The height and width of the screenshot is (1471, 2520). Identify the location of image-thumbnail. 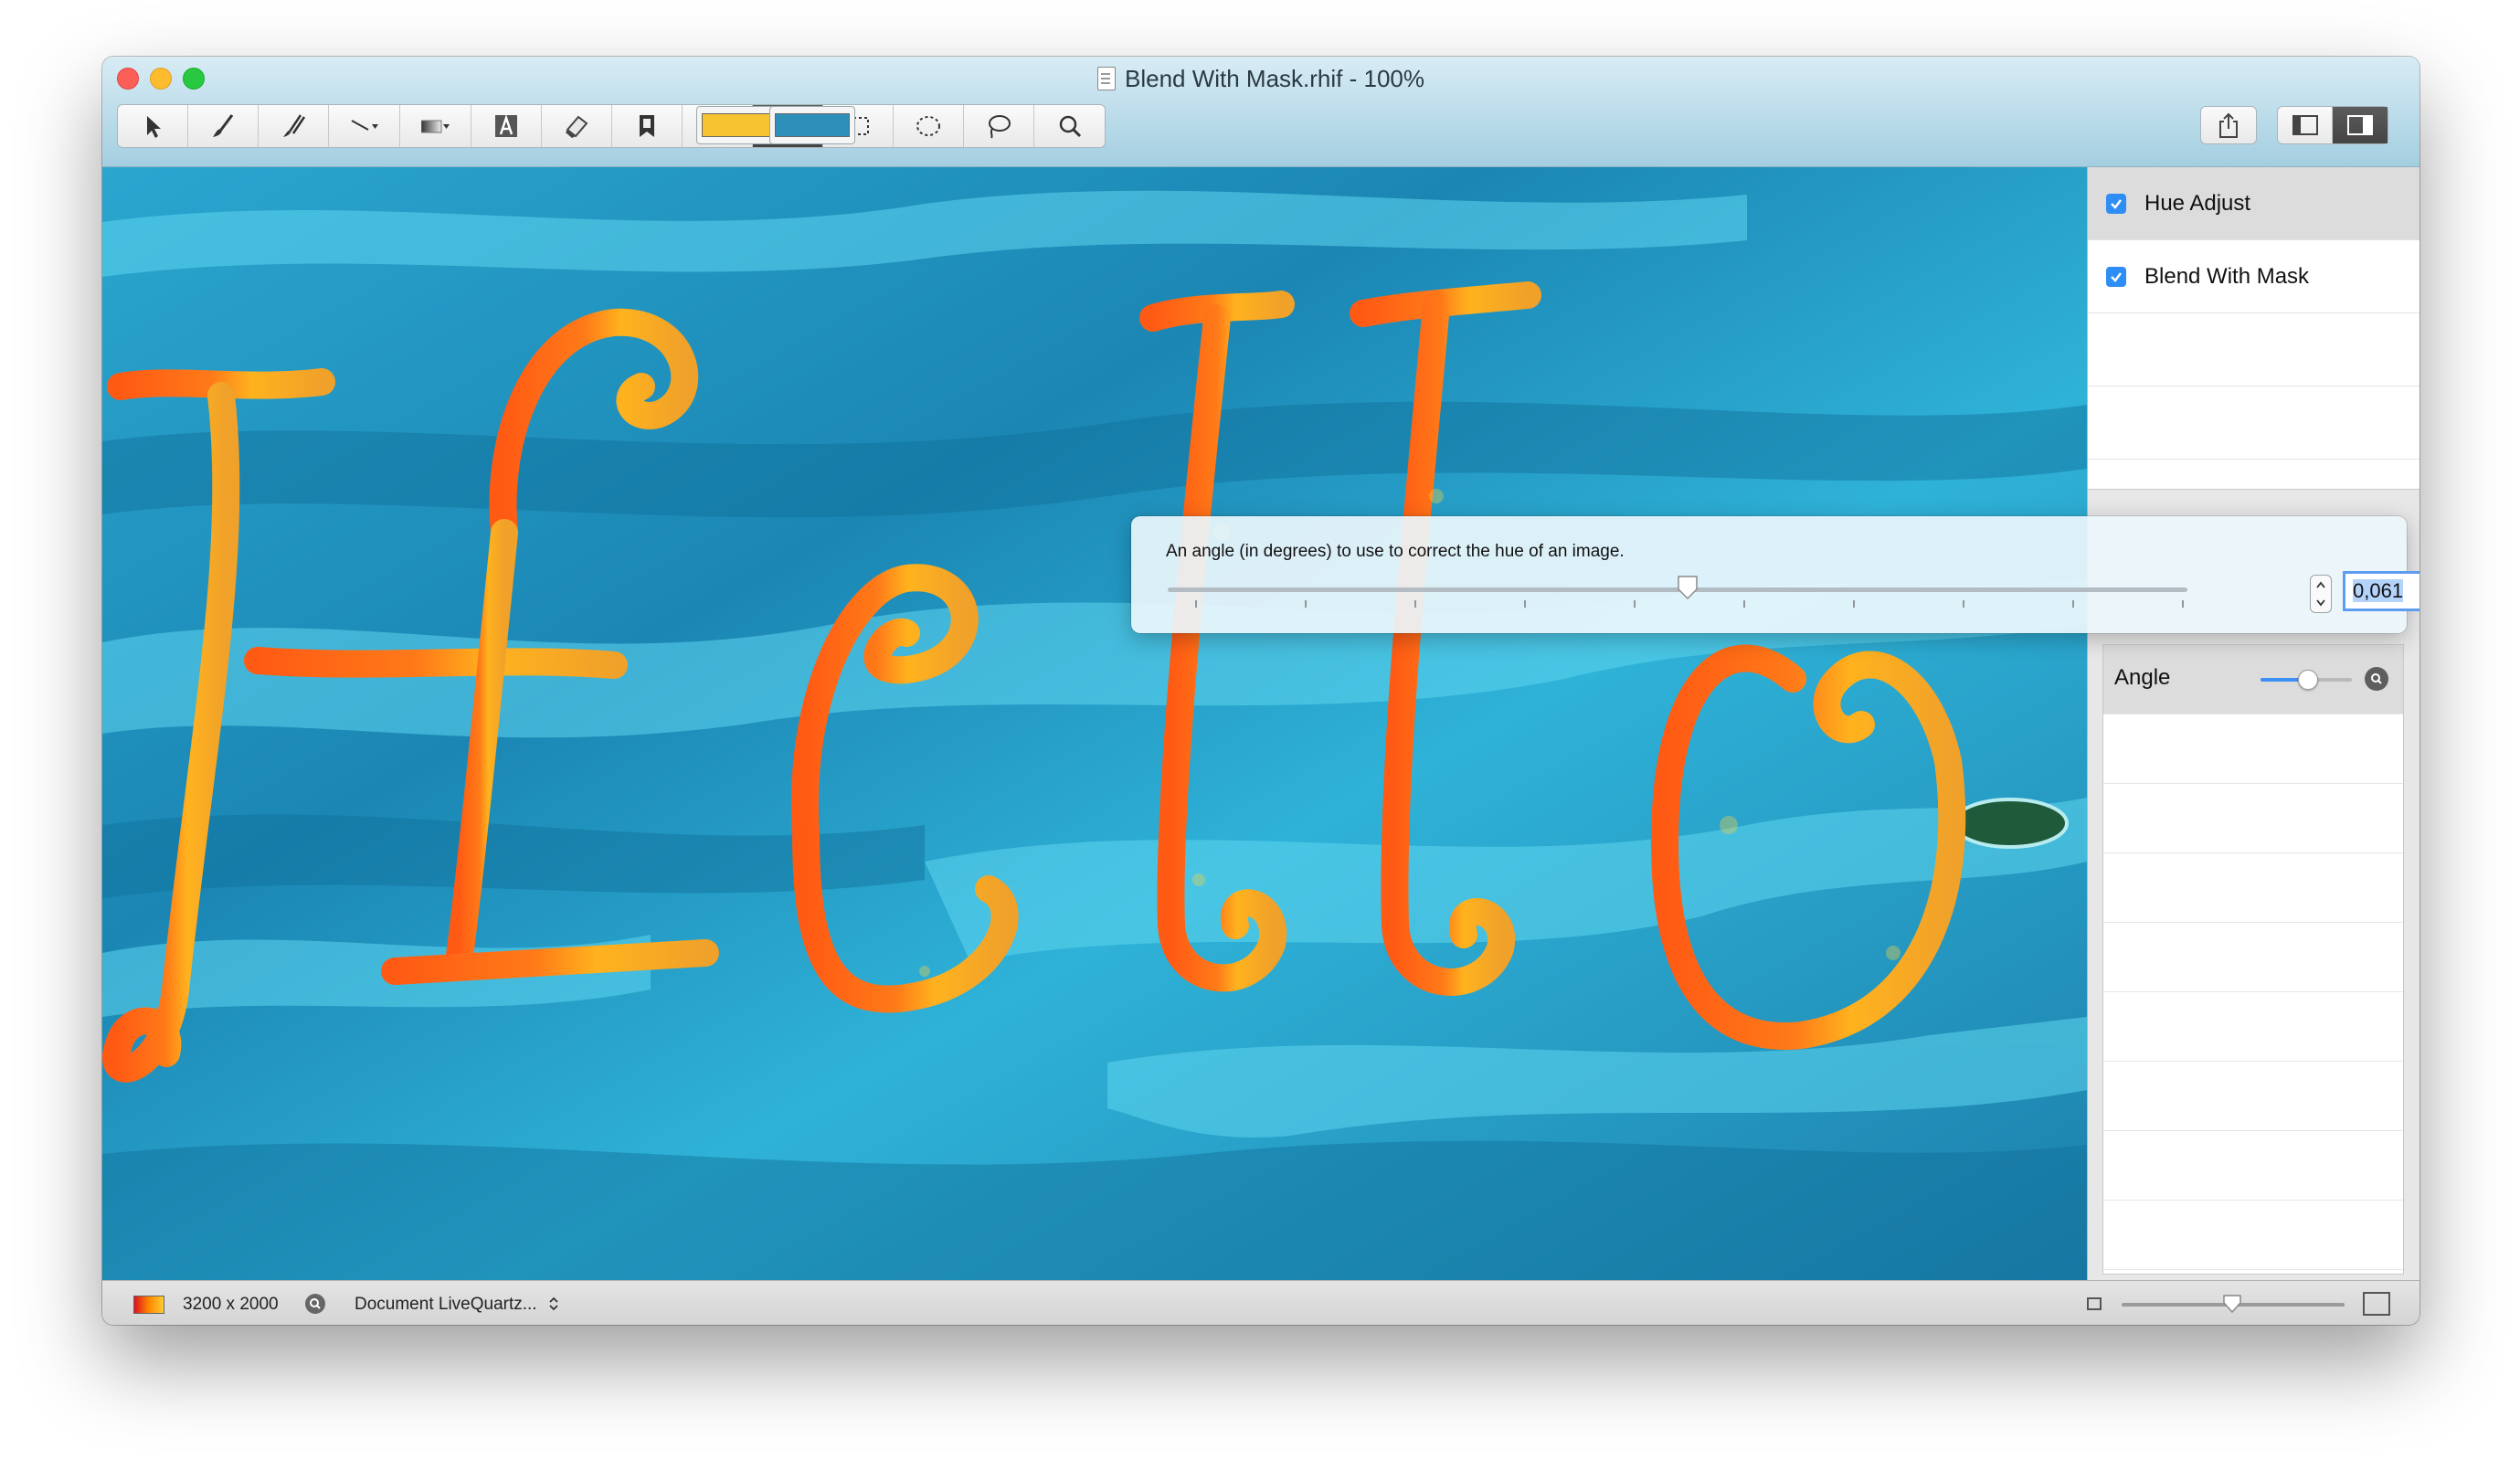
(148, 1305).